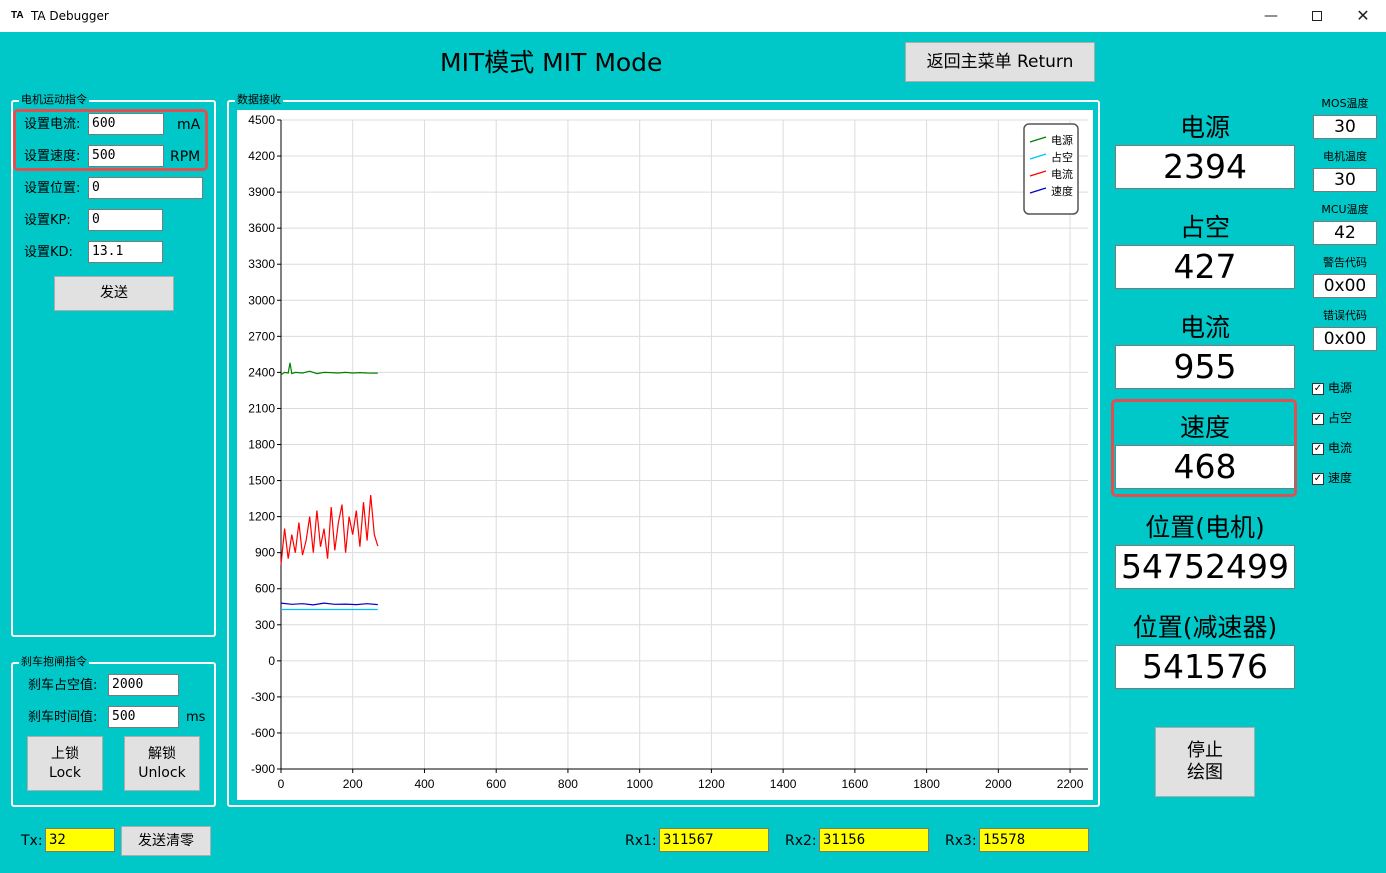 The image size is (1386, 873). What do you see at coordinates (125, 220) in the screenshot?
I see `set-kp-input: 0` at bounding box center [125, 220].